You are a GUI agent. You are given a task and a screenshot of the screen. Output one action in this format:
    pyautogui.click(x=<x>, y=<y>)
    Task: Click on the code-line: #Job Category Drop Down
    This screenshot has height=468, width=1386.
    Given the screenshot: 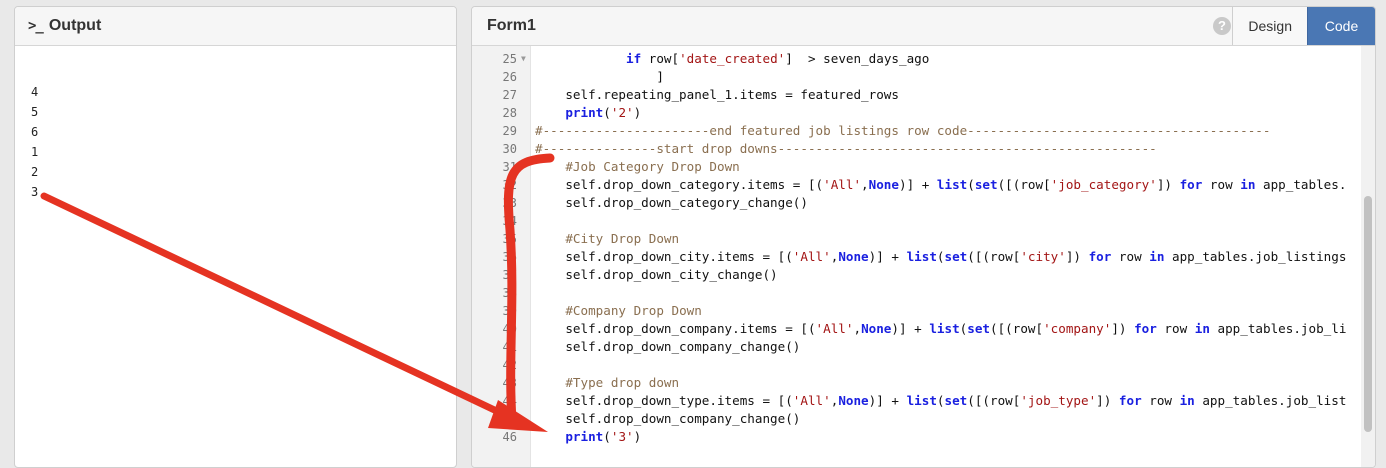 What is the action you would take?
    pyautogui.click(x=637, y=167)
    